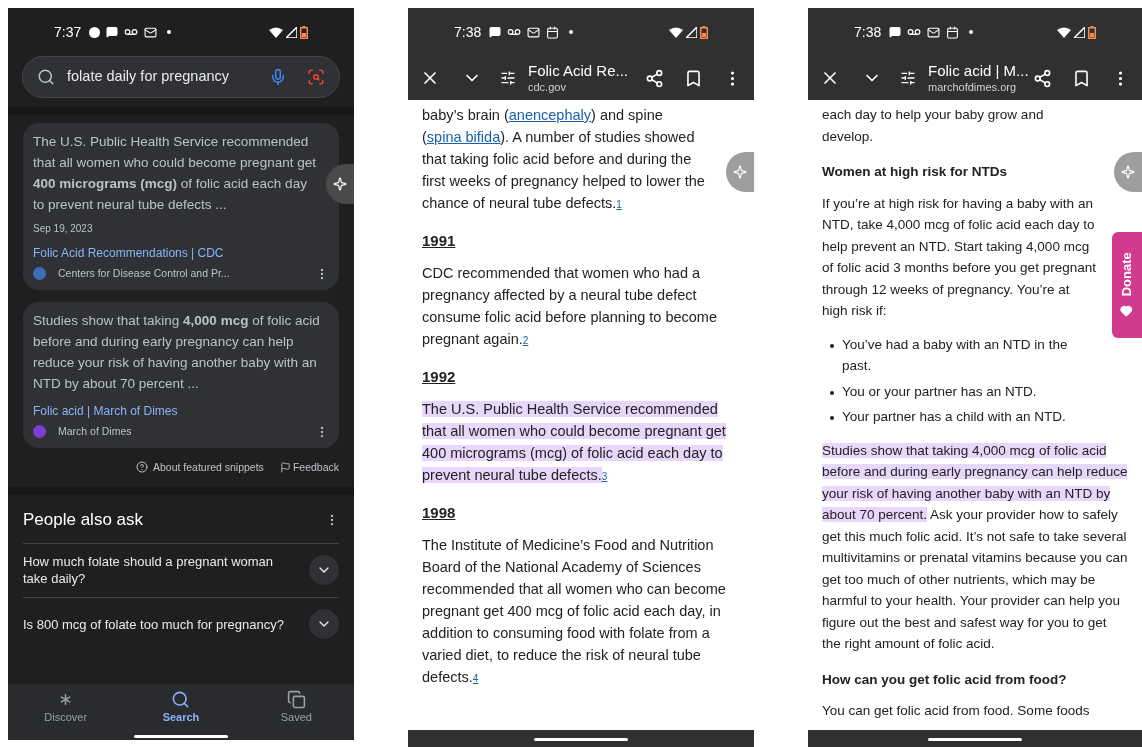 The height and width of the screenshot is (747, 1142). I want to click on donate-button: Donate, so click(1127, 285).